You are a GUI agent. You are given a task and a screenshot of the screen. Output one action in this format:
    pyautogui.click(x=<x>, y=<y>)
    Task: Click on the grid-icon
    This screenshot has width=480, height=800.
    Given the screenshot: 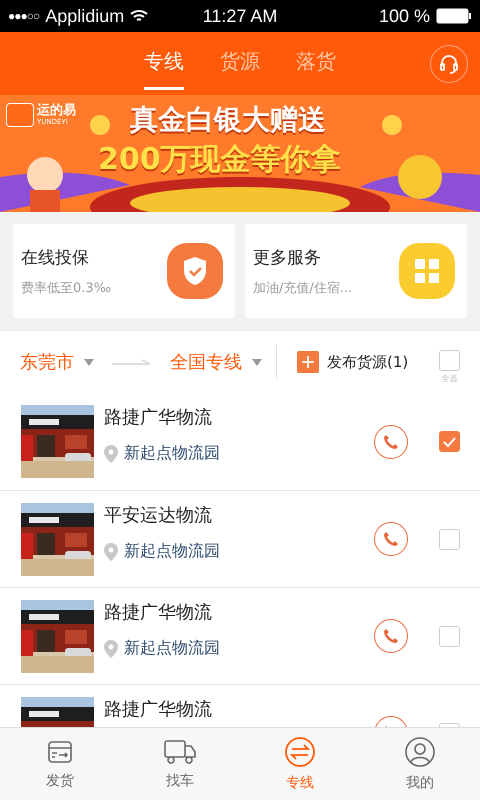 What is the action you would take?
    pyautogui.click(x=427, y=271)
    